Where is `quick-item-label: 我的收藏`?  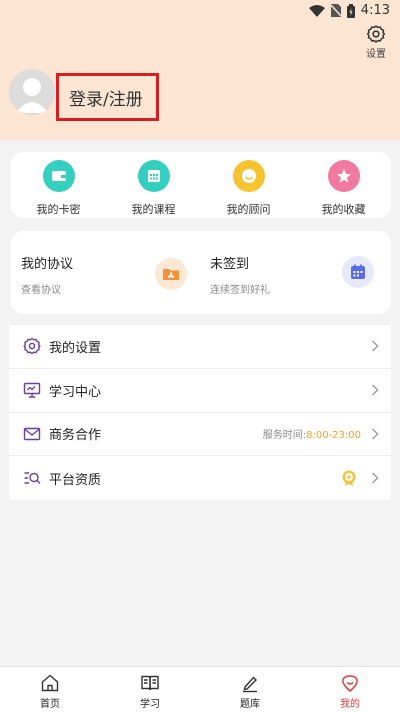 quick-item-label: 我的收藏 is located at coordinates (343, 209).